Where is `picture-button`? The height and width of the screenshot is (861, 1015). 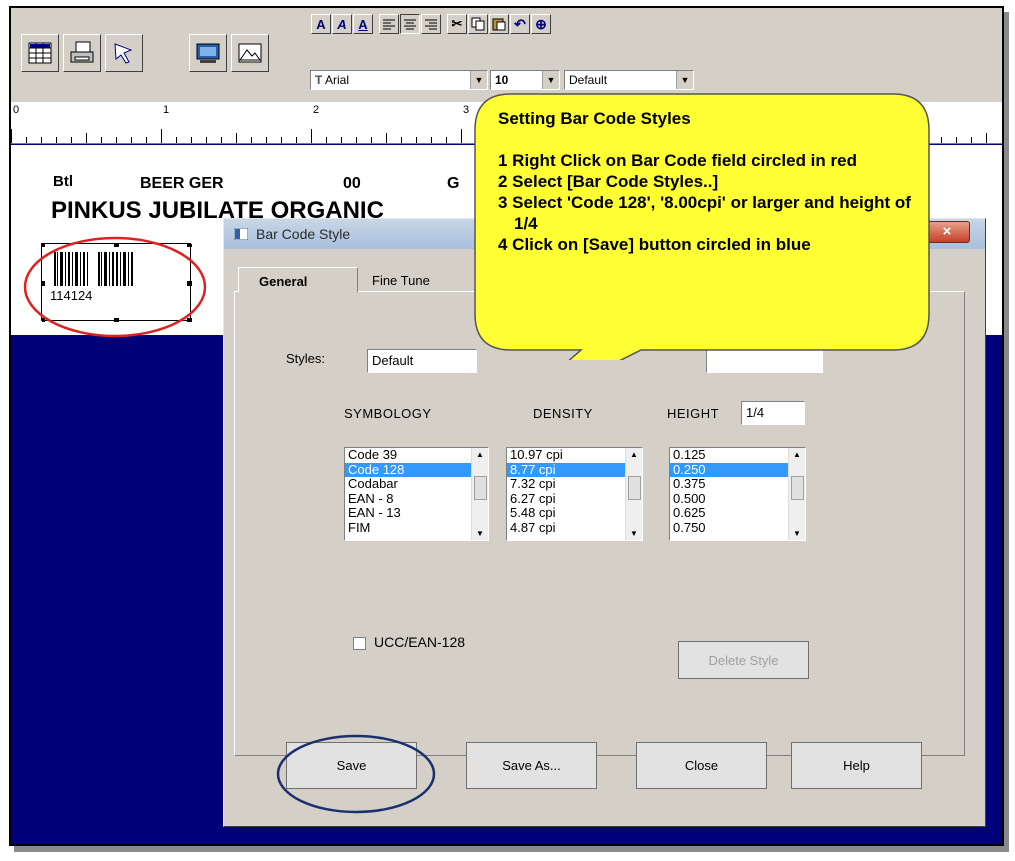 picture-button is located at coordinates (250, 53).